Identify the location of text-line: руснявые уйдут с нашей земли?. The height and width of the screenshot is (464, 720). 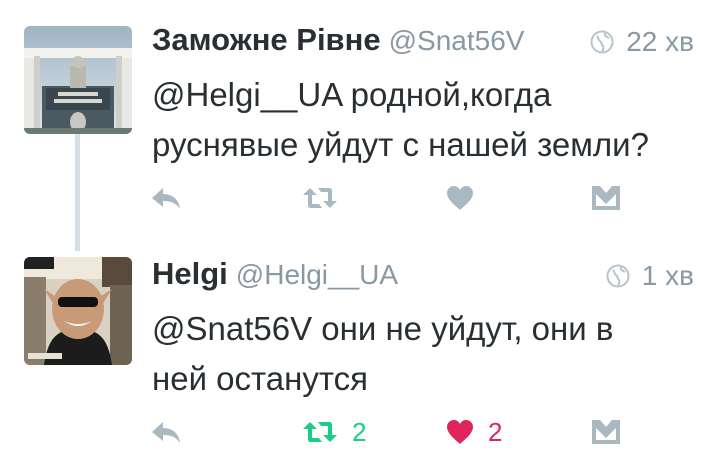
(400, 144).